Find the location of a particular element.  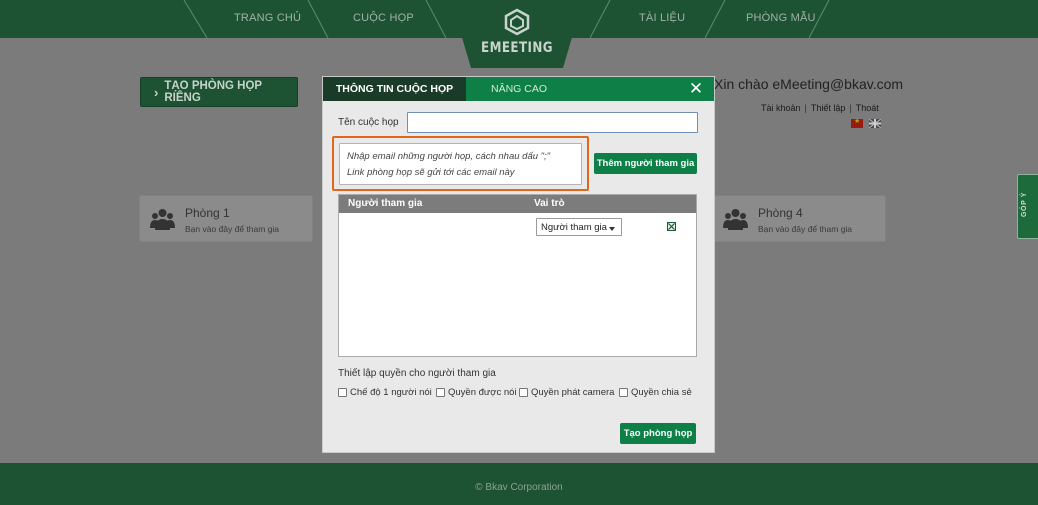

logout-link: Thoát is located at coordinates (867, 108).